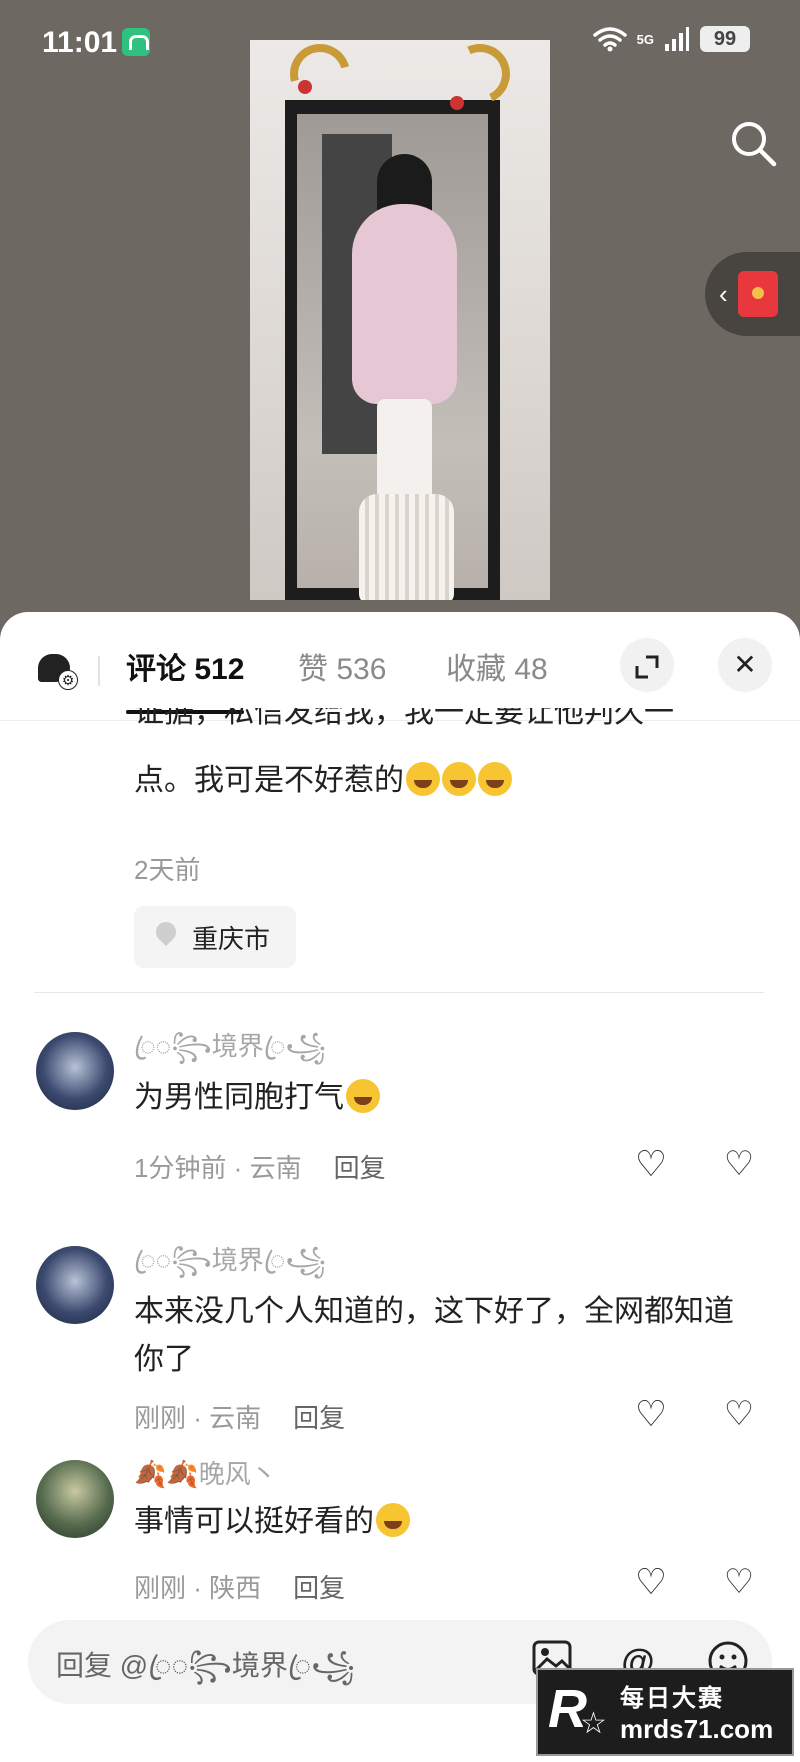 This screenshot has width=800, height=1762. I want to click on smile-emoji-icon, so click(393, 1520).